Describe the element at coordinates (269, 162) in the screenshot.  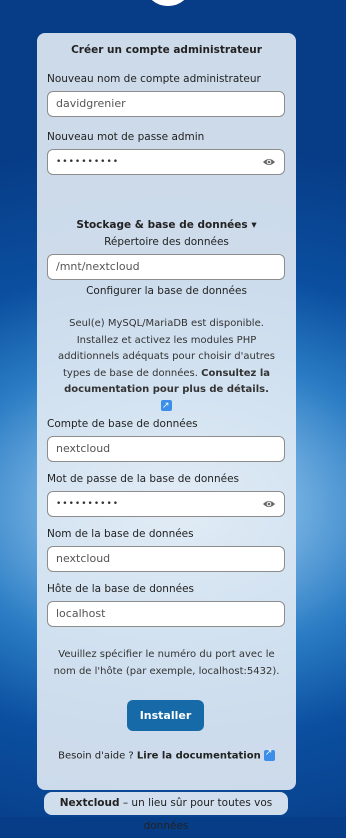
I see `show-password-icon` at that location.